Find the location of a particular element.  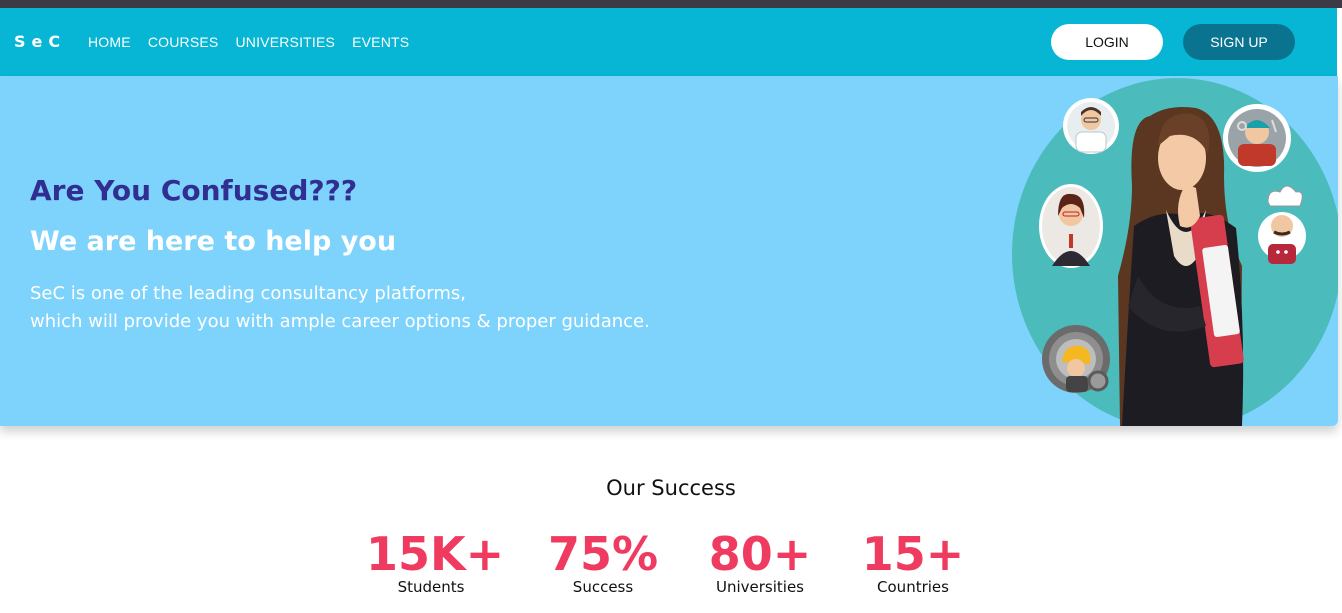

nav-link-events: EVENTS is located at coordinates (380, 42).